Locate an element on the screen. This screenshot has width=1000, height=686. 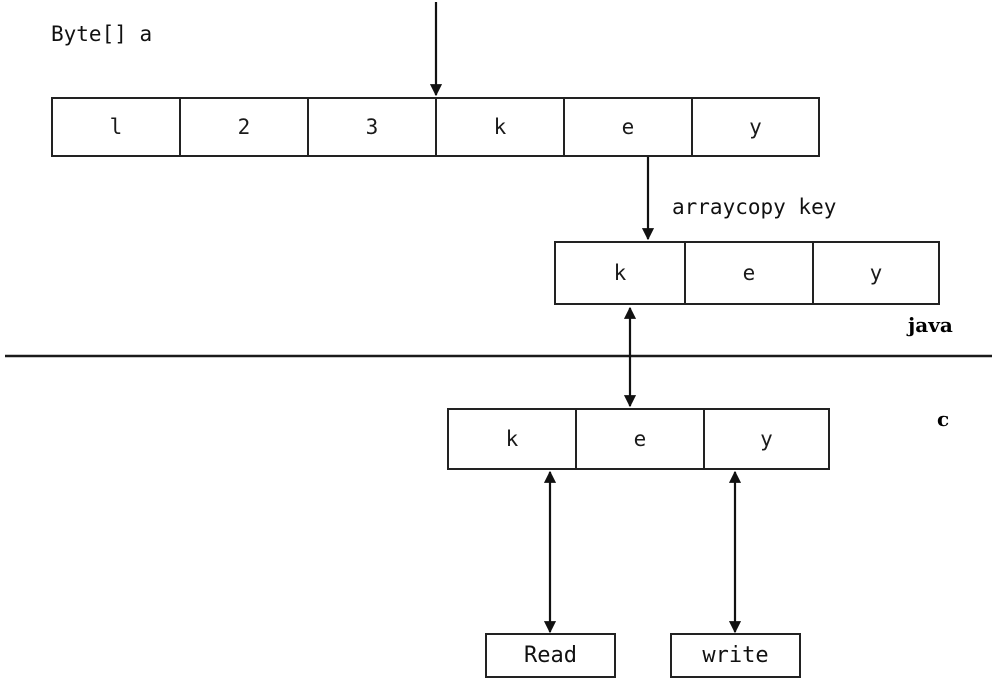
arraycopy-edge-label: arraycopy key is located at coordinates (754, 207).